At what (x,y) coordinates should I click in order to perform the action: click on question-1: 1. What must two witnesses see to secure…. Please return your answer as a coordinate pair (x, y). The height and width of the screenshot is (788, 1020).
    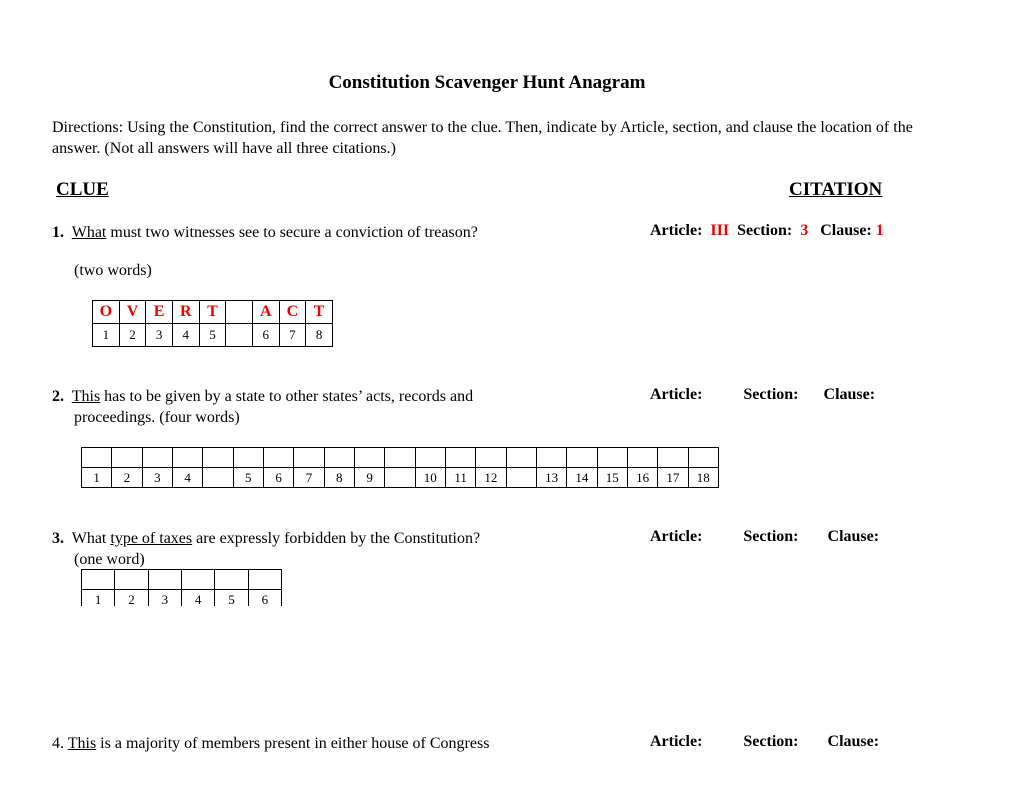
    Looking at the image, I should click on (265, 232).